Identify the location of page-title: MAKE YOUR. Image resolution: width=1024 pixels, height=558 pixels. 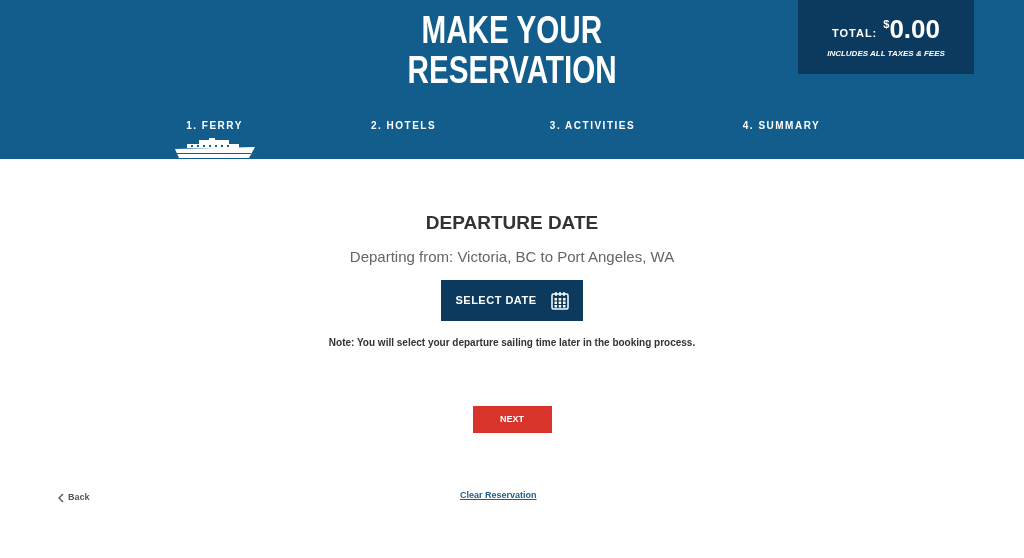
(512, 30).